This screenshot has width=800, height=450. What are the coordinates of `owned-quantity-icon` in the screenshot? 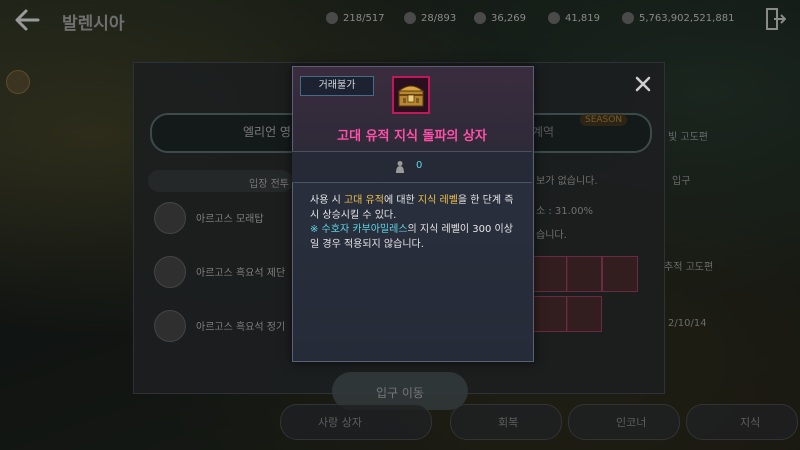 It's located at (400, 167).